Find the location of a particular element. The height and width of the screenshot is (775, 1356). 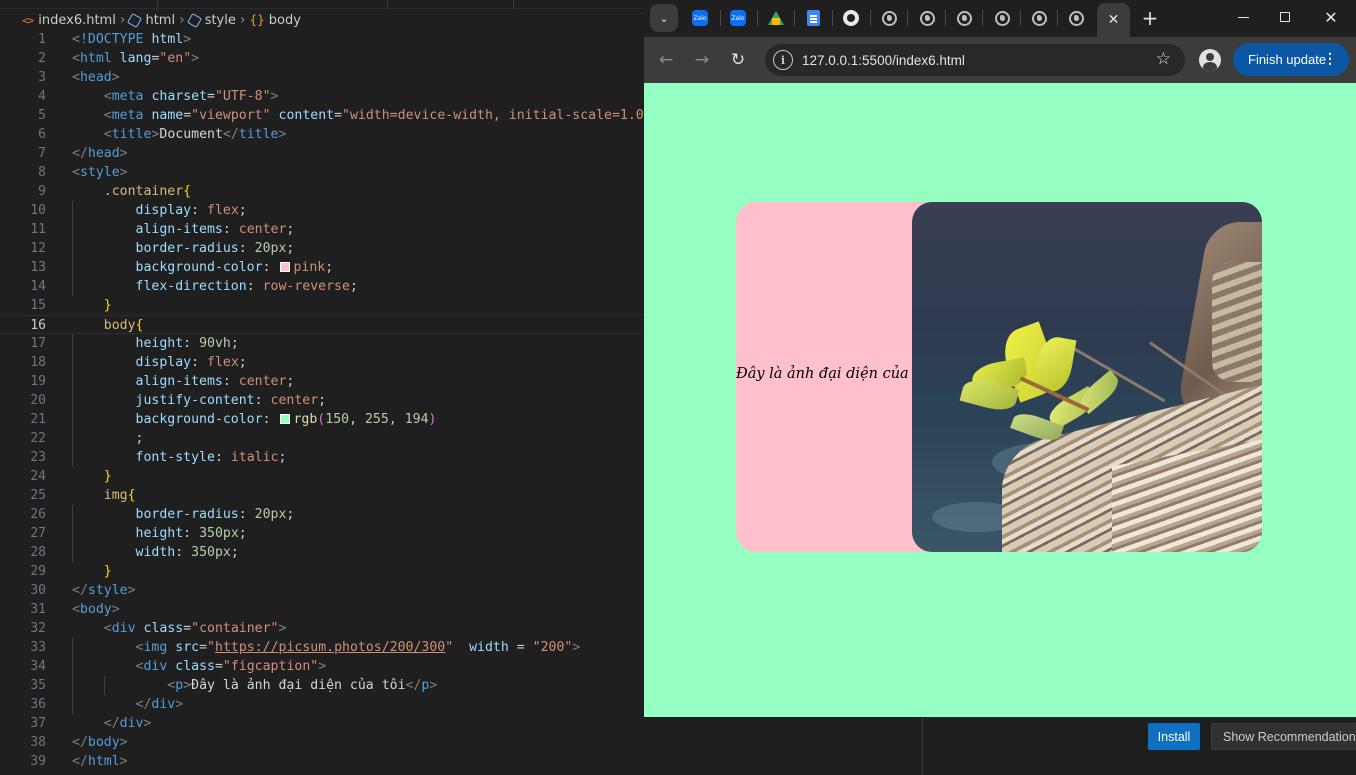

code-text: font-style: italic; is located at coordinates (211, 457).